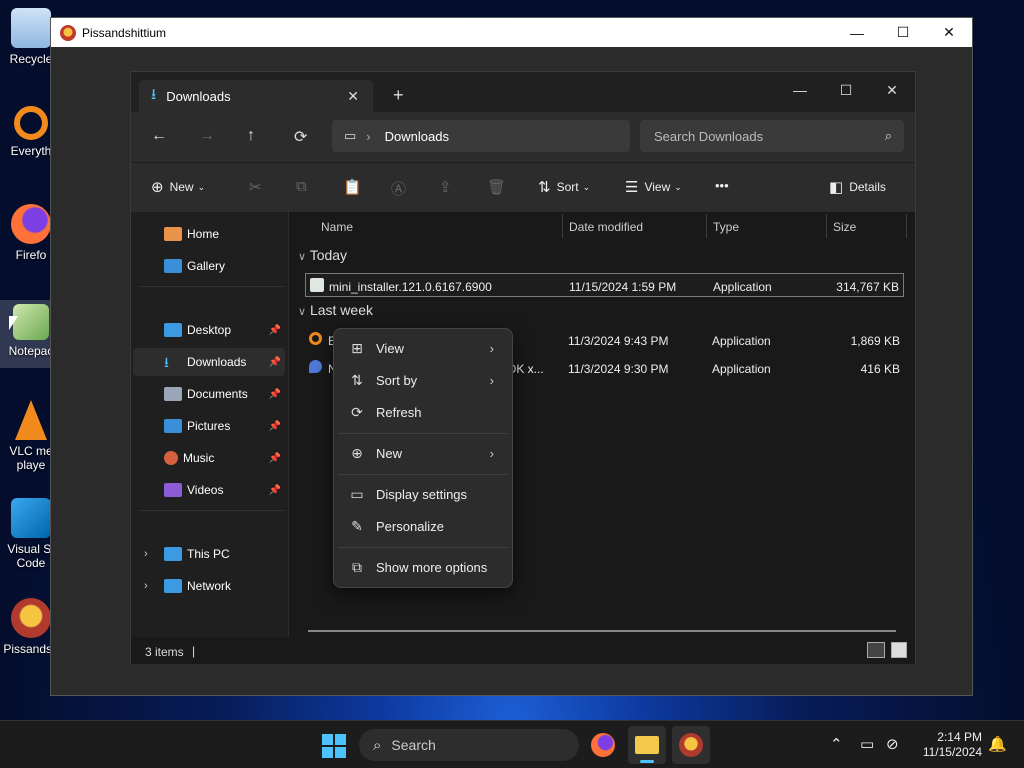  Describe the element at coordinates (334, 746) in the screenshot. I see `start-button` at that location.